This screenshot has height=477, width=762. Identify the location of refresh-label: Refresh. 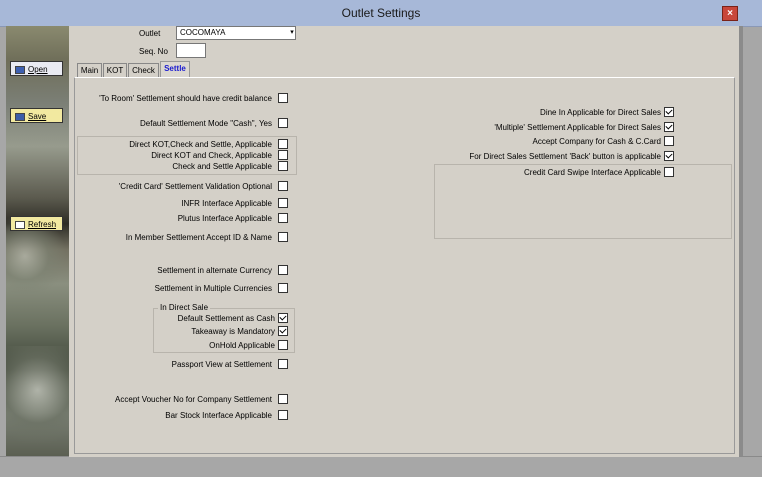
(42, 224).